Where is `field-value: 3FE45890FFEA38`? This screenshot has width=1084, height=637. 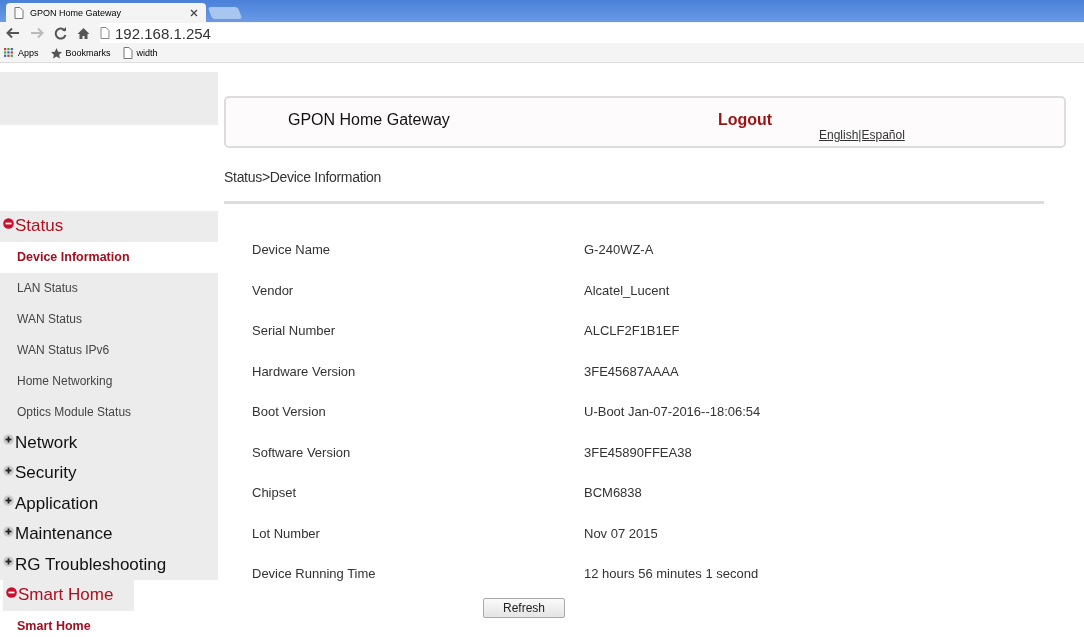 field-value: 3FE45890FFEA38 is located at coordinates (638, 452).